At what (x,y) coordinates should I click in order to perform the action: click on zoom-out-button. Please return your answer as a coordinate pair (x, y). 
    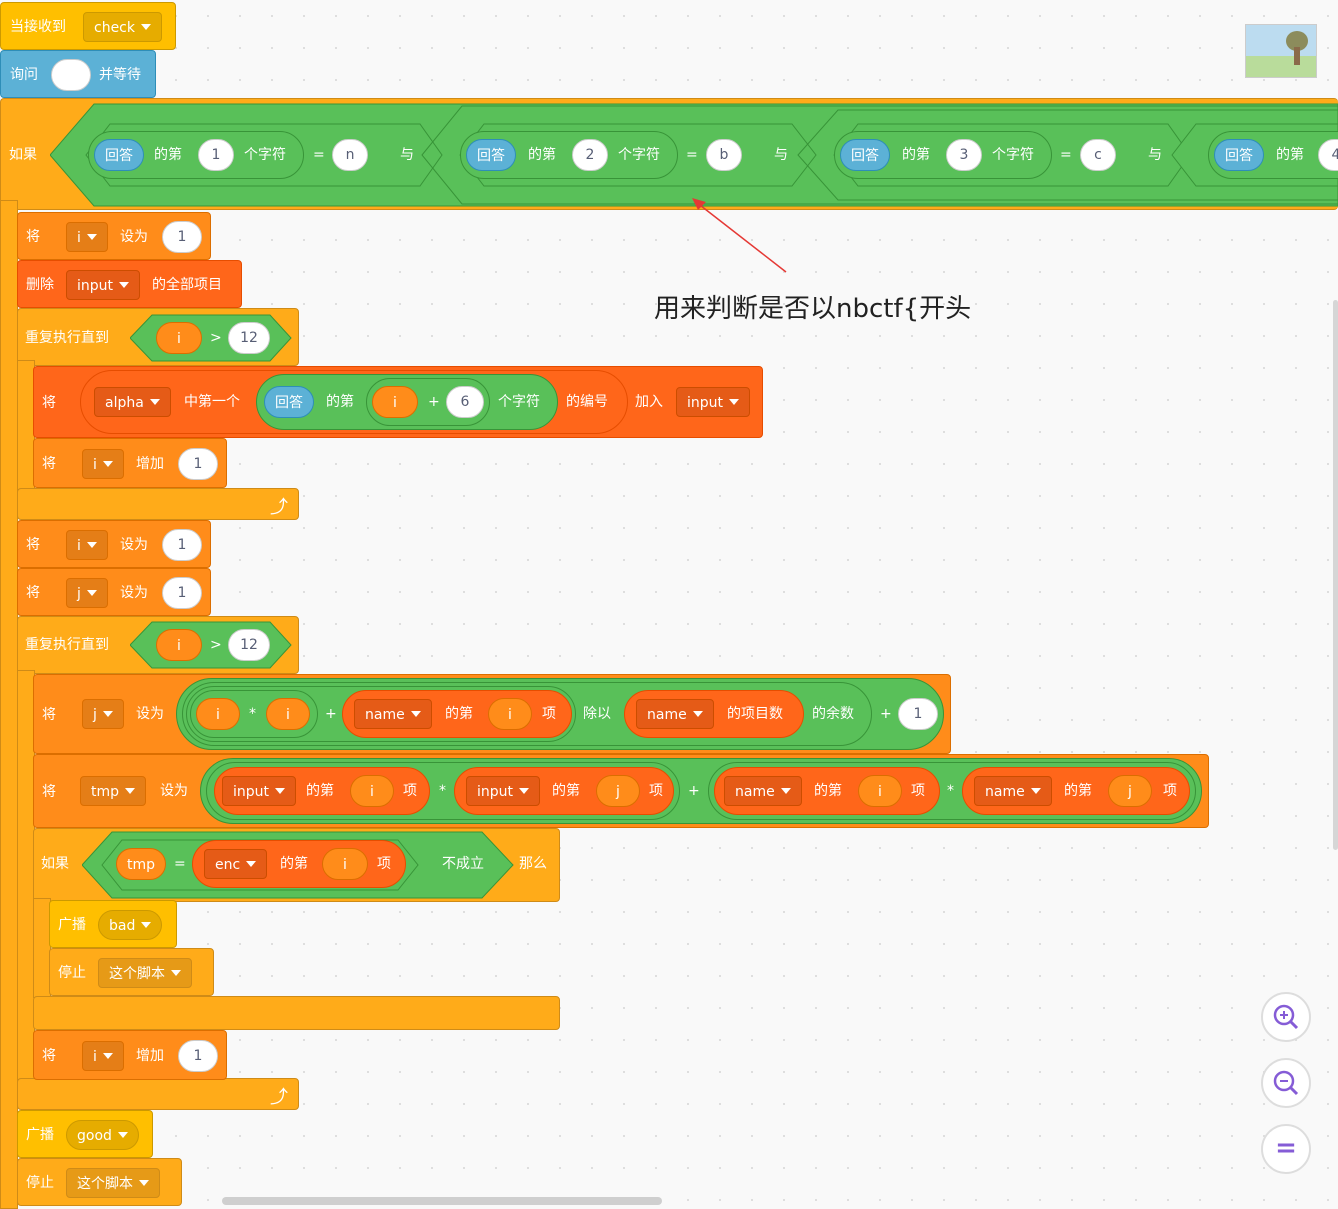
    Looking at the image, I should click on (1286, 1083).